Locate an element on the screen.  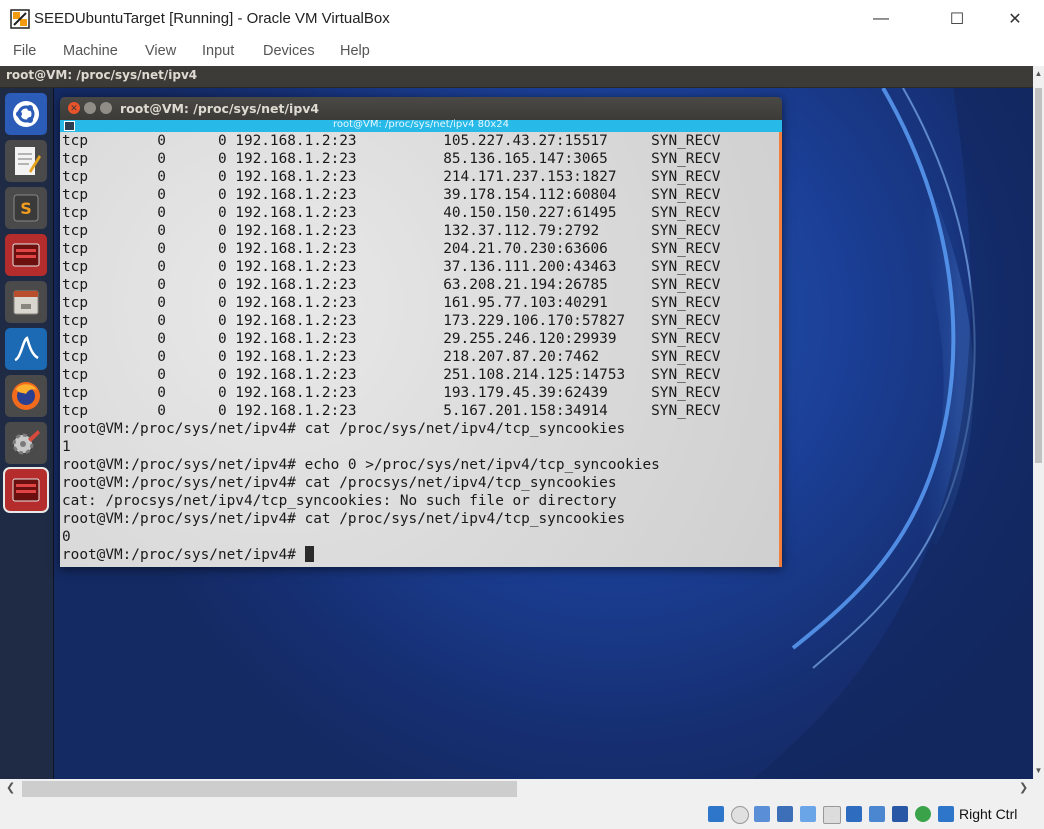
svg-text: S is located at coordinates (26, 208).